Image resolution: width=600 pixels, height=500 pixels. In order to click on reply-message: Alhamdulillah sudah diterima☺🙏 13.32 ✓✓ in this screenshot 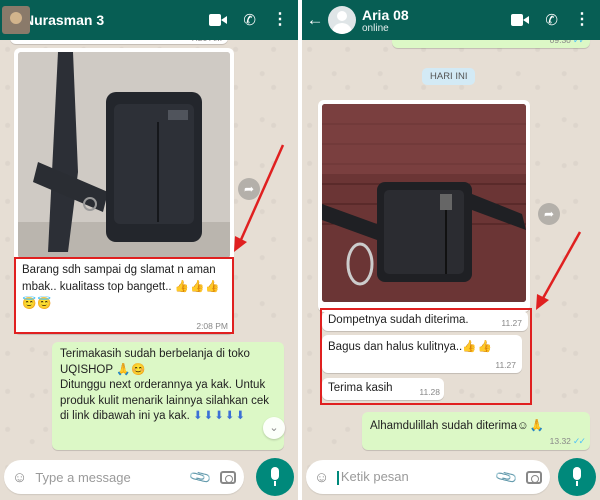, I will do `click(476, 431)`.